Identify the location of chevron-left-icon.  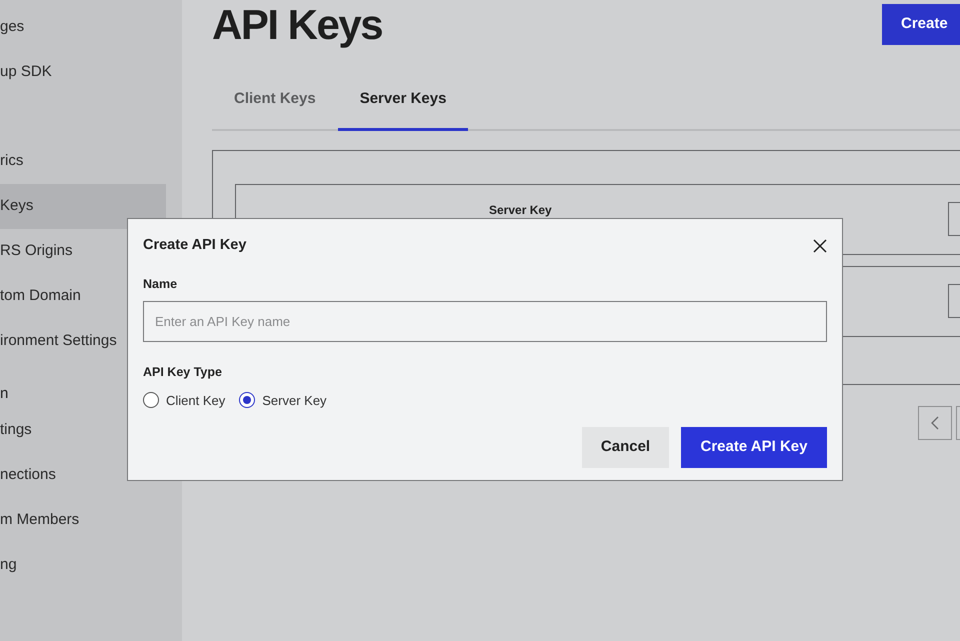
(935, 423).